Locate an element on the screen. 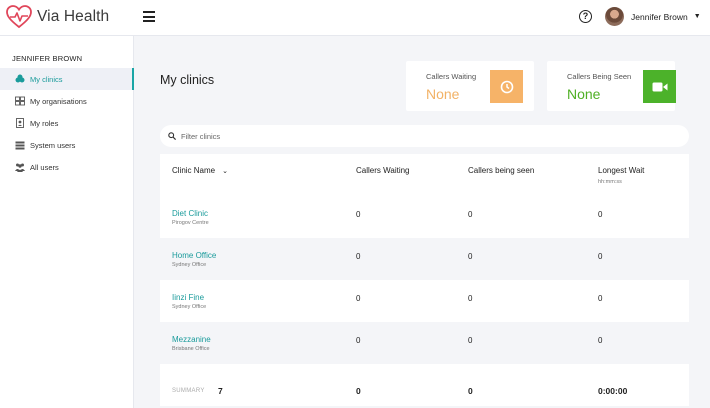  callers-seen-label: Callers Being Seen is located at coordinates (599, 76).